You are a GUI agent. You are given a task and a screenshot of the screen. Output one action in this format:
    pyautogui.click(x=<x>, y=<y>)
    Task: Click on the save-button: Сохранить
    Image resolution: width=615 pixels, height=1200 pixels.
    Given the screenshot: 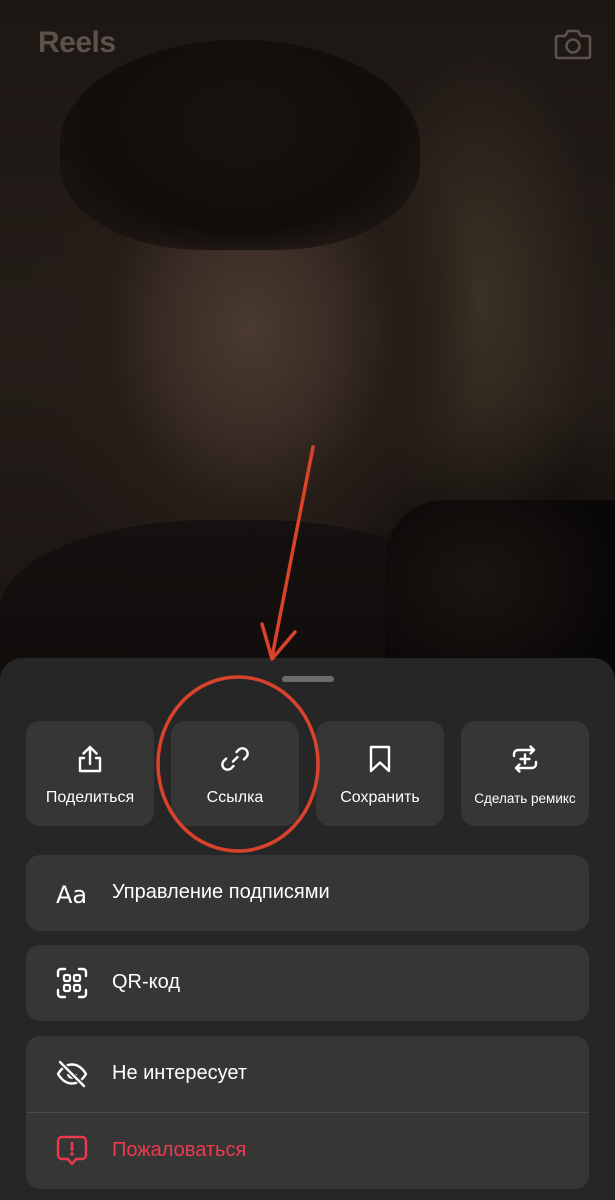 What is the action you would take?
    pyautogui.click(x=380, y=773)
    